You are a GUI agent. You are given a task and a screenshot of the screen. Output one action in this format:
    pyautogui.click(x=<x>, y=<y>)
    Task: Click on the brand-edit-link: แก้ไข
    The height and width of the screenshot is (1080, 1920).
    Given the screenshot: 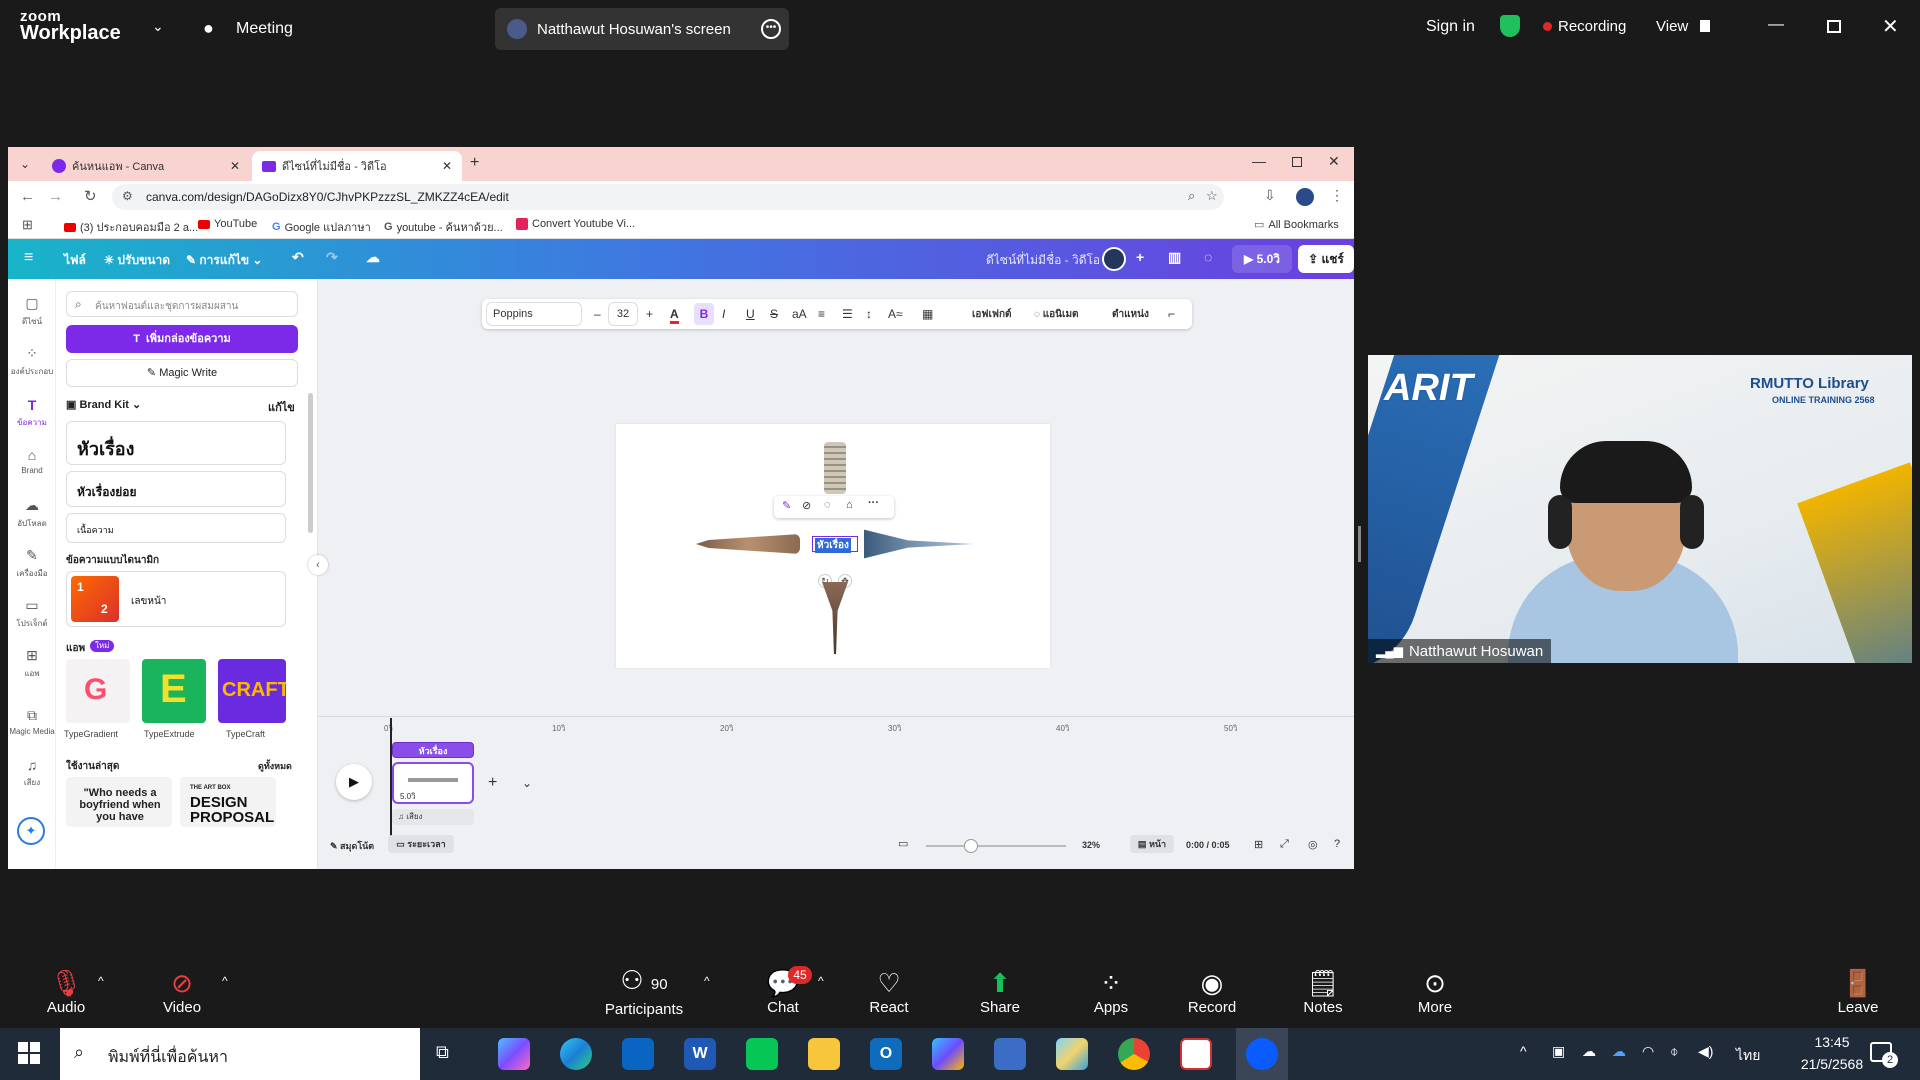 What is the action you would take?
    pyautogui.click(x=281, y=407)
    